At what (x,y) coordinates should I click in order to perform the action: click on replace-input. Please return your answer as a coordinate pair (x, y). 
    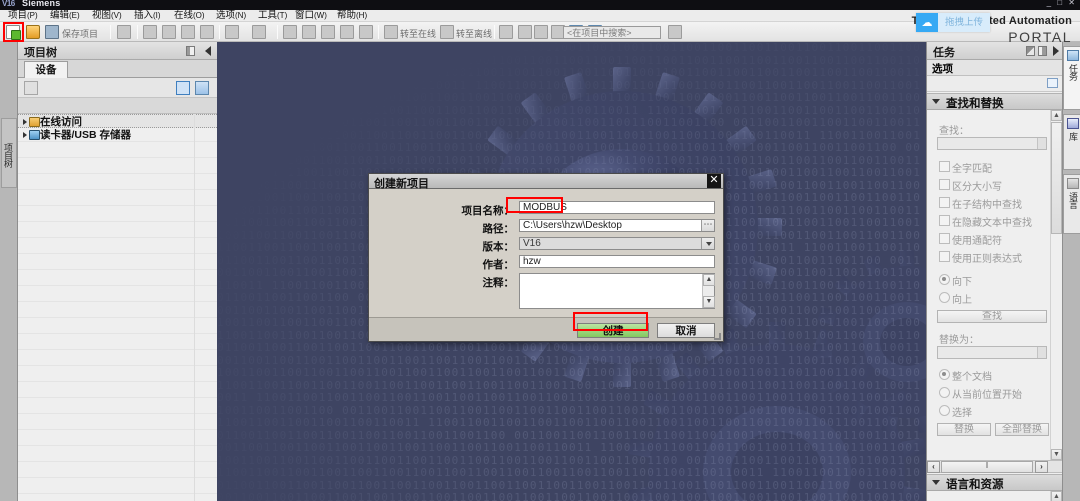
    Looking at the image, I should click on (992, 352).